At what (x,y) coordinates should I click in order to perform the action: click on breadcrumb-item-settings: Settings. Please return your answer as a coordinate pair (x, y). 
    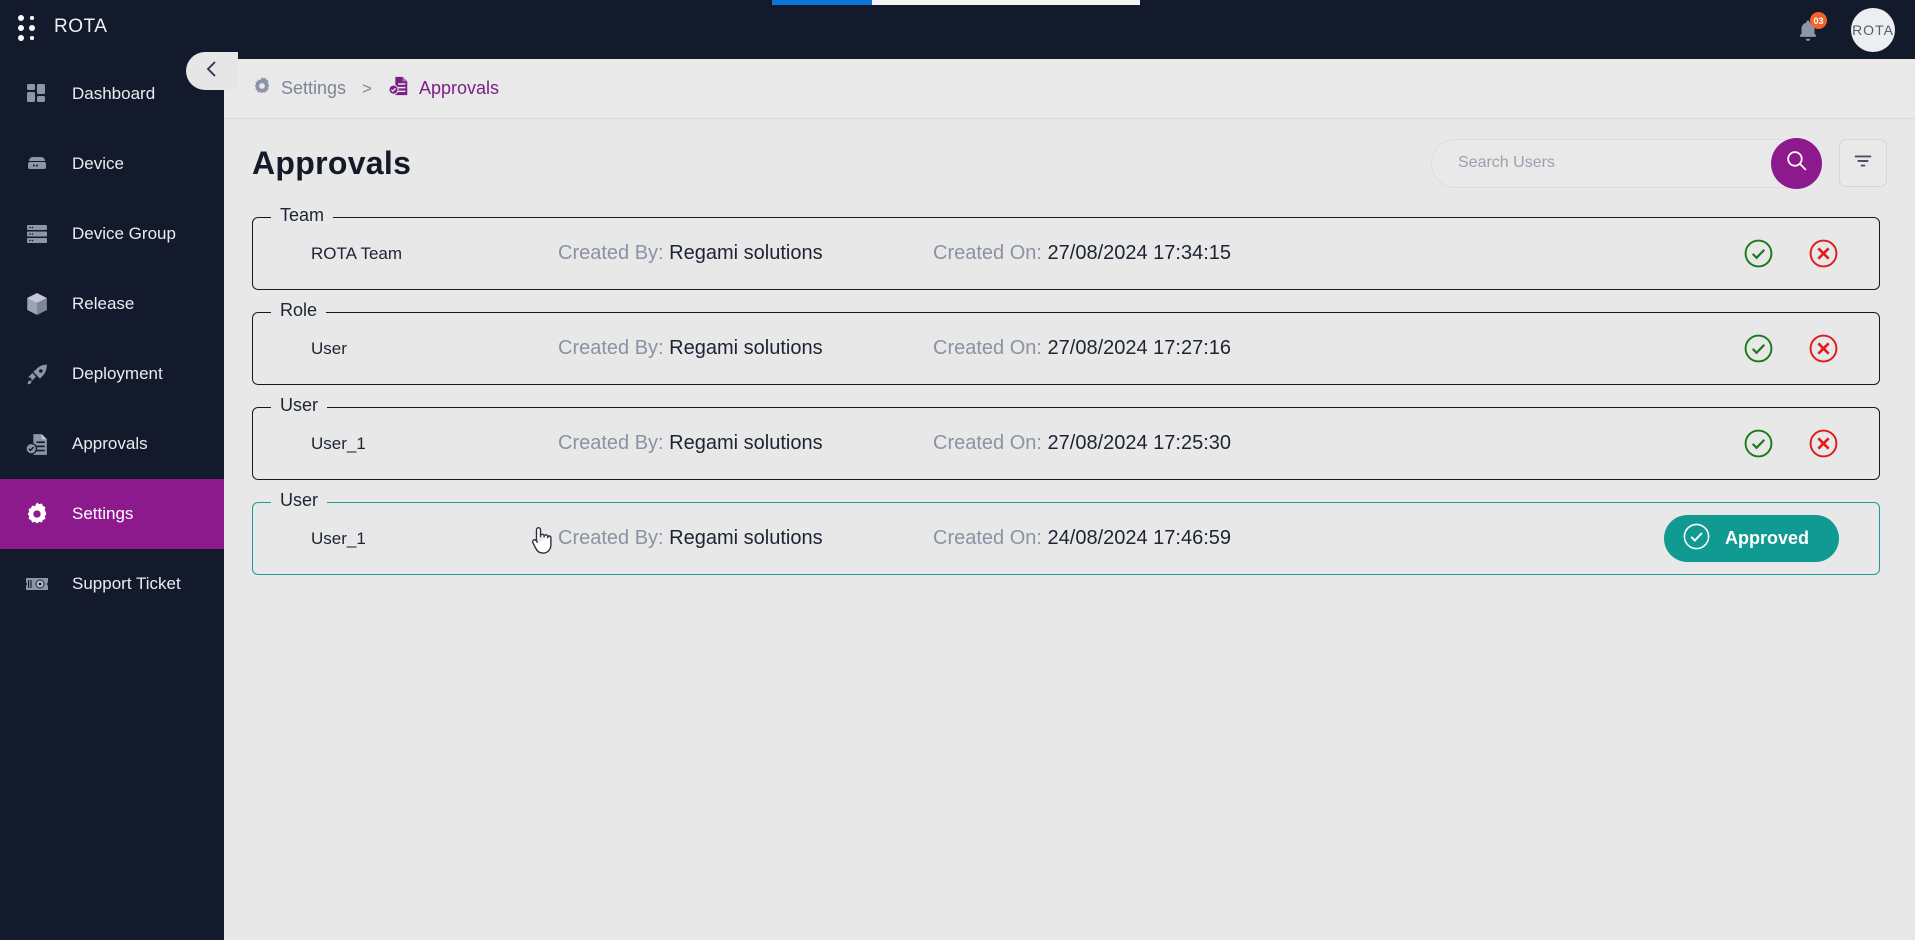
    Looking at the image, I should click on (299, 88).